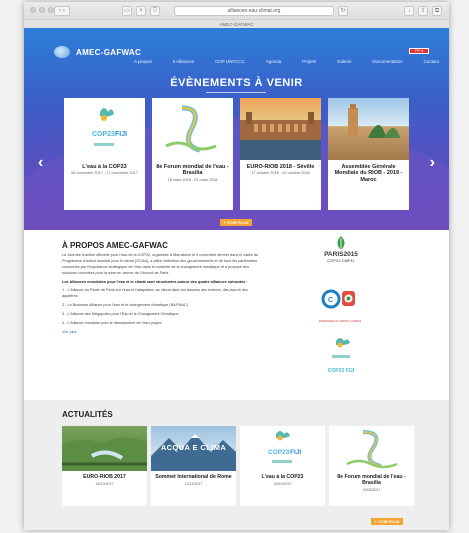 The width and height of the screenshot is (469, 533). What do you see at coordinates (341, 254) in the screenshot?
I see `paris-title: PARIS2015` at bounding box center [341, 254].